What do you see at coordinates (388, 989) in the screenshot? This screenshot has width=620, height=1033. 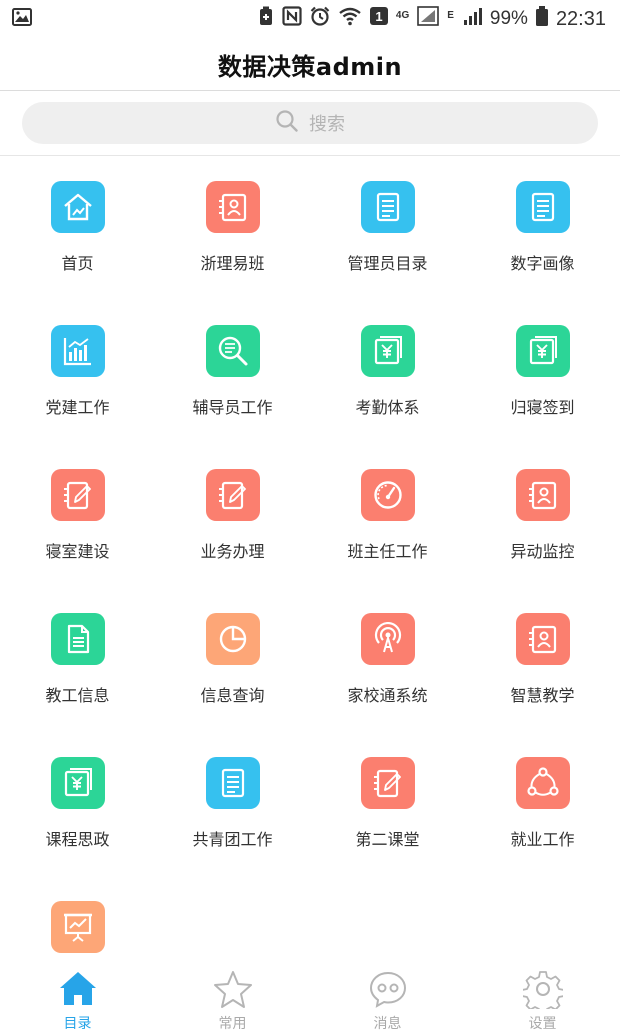 I see `message-icon` at bounding box center [388, 989].